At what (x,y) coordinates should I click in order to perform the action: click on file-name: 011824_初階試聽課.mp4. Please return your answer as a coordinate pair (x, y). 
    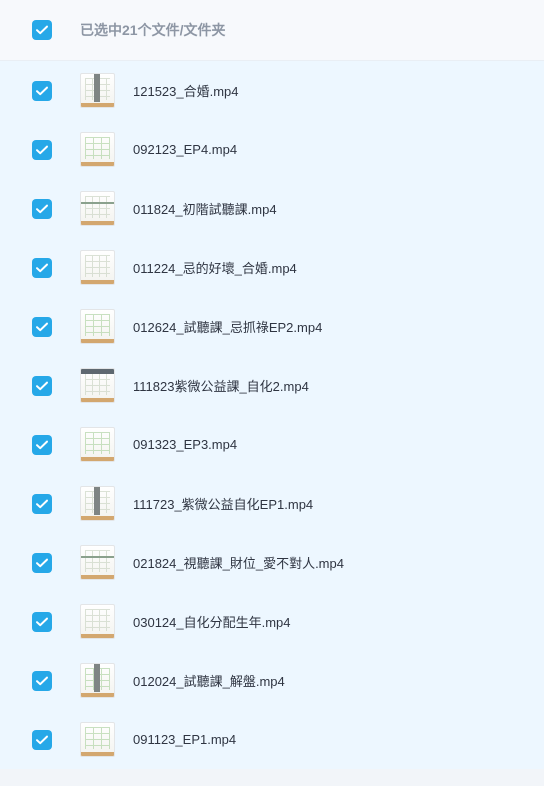
    Looking at the image, I should click on (205, 208).